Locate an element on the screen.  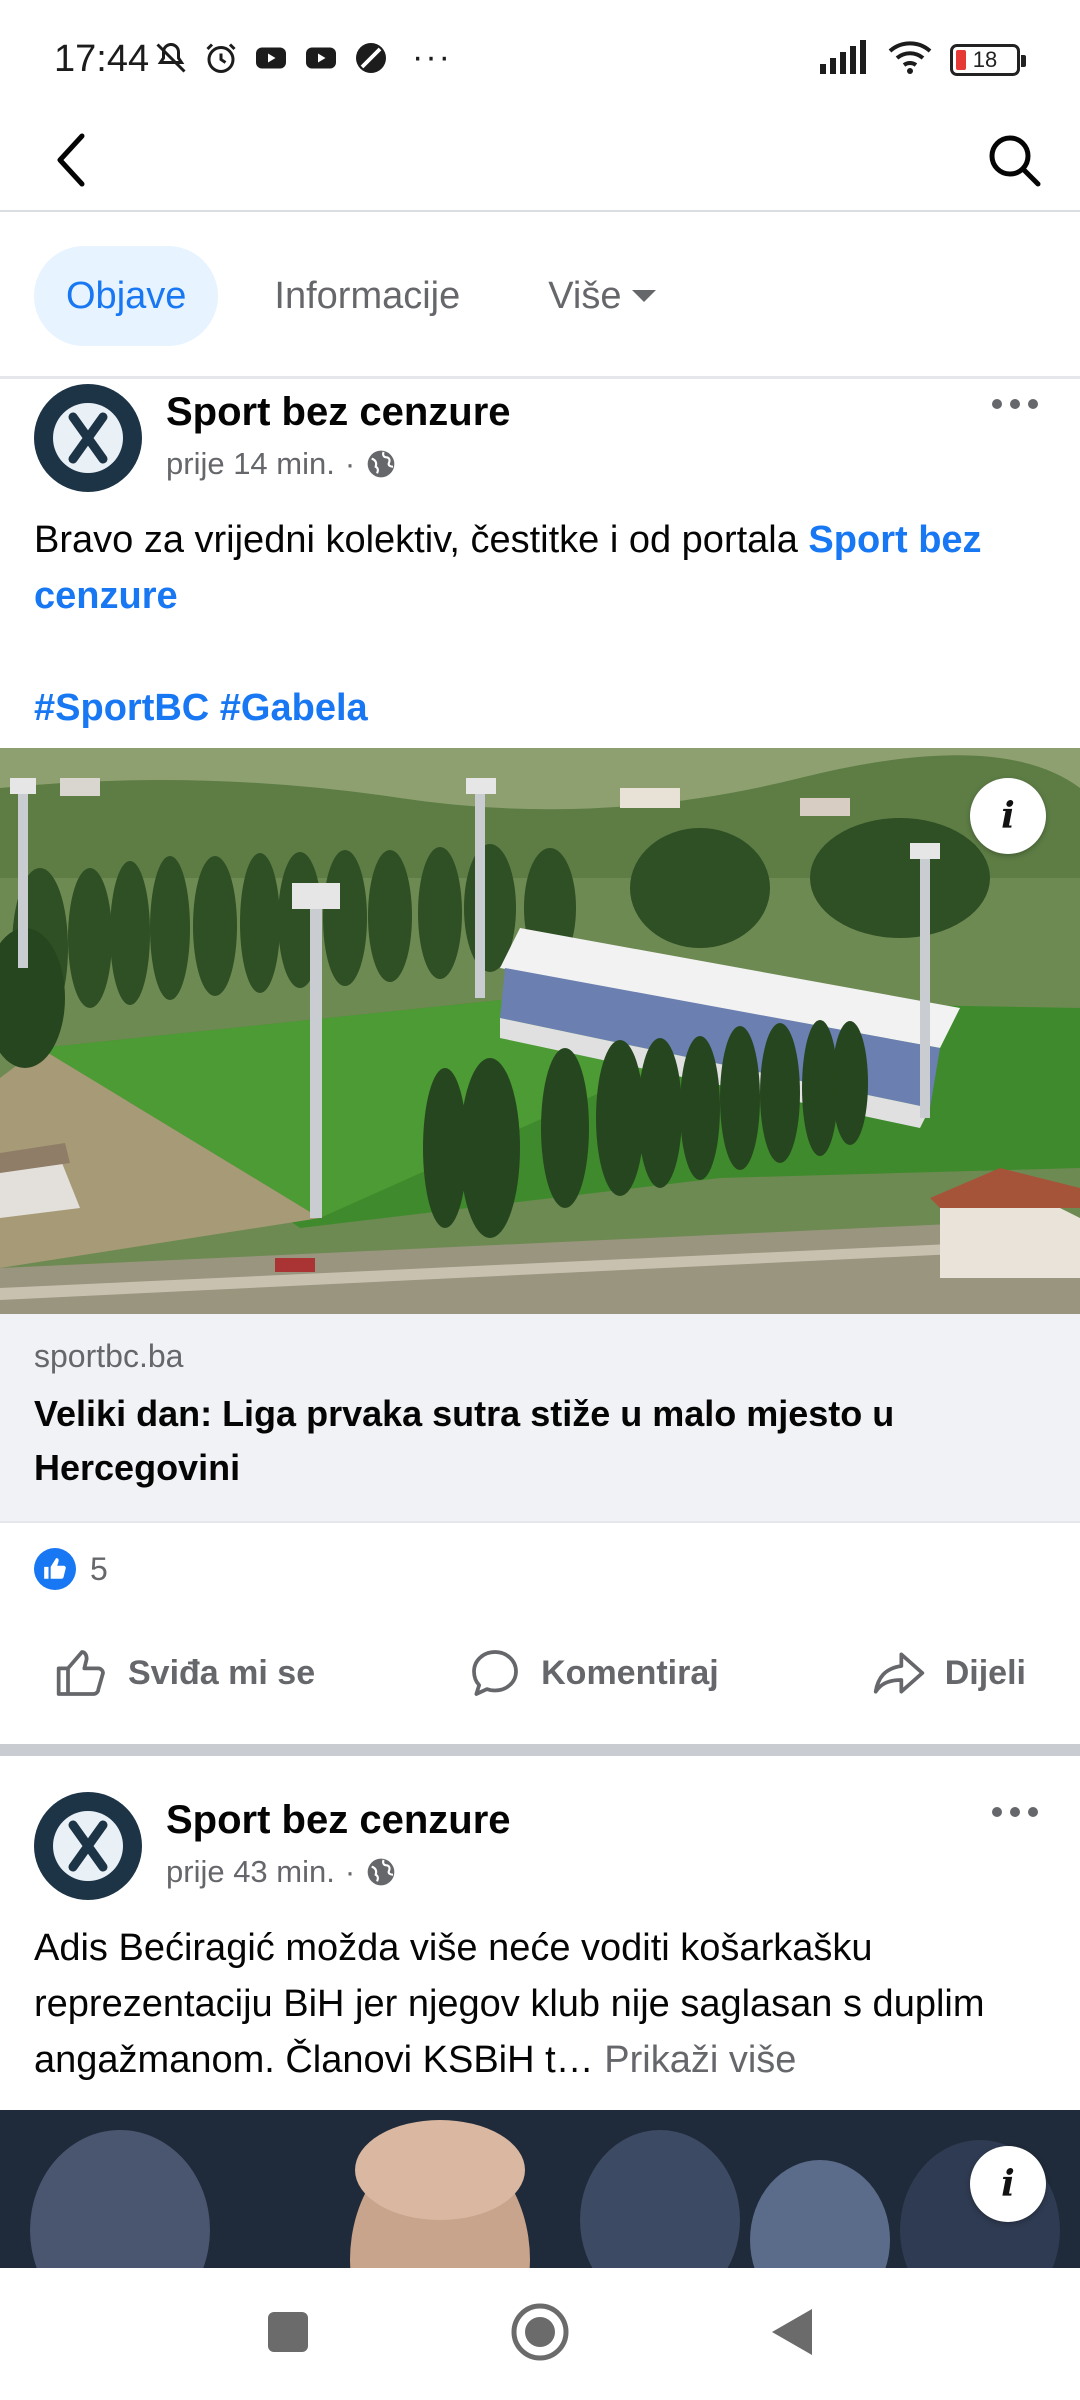
post-separator is located at coordinates (540, 1750).